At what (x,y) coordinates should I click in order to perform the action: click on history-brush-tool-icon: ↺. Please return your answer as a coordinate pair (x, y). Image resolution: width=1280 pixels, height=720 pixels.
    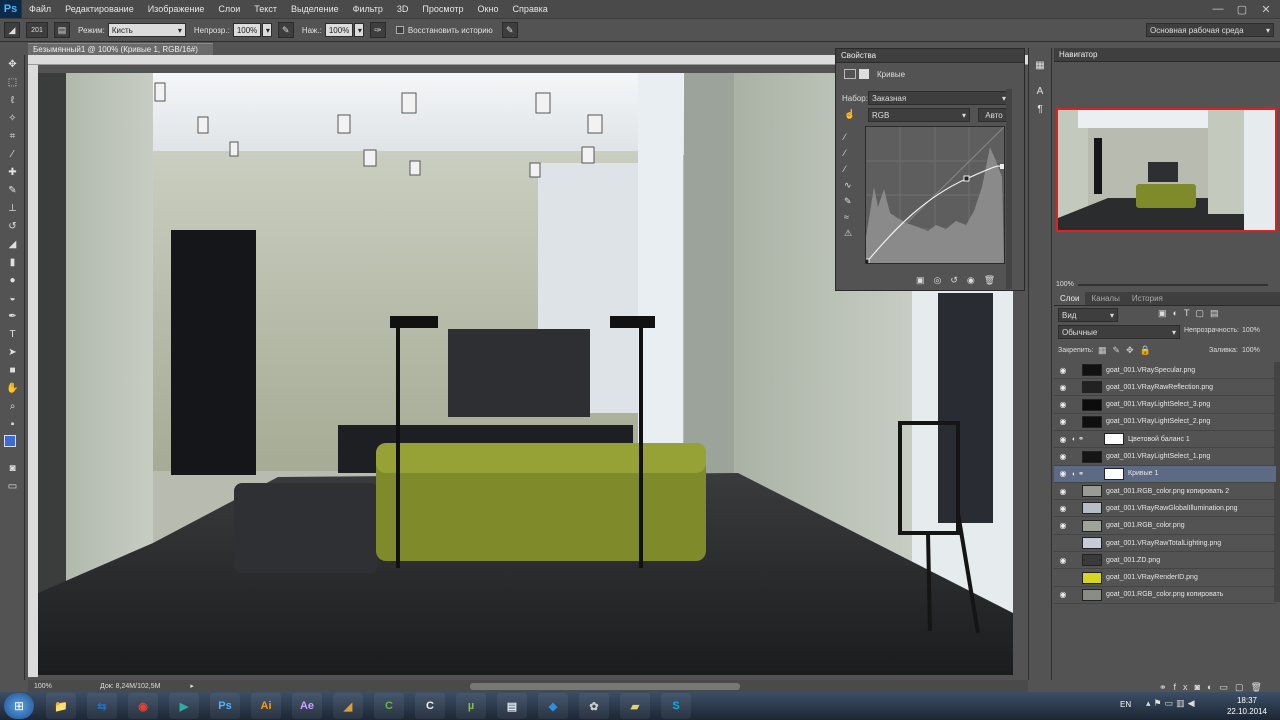
    Looking at the image, I should click on (12, 226).